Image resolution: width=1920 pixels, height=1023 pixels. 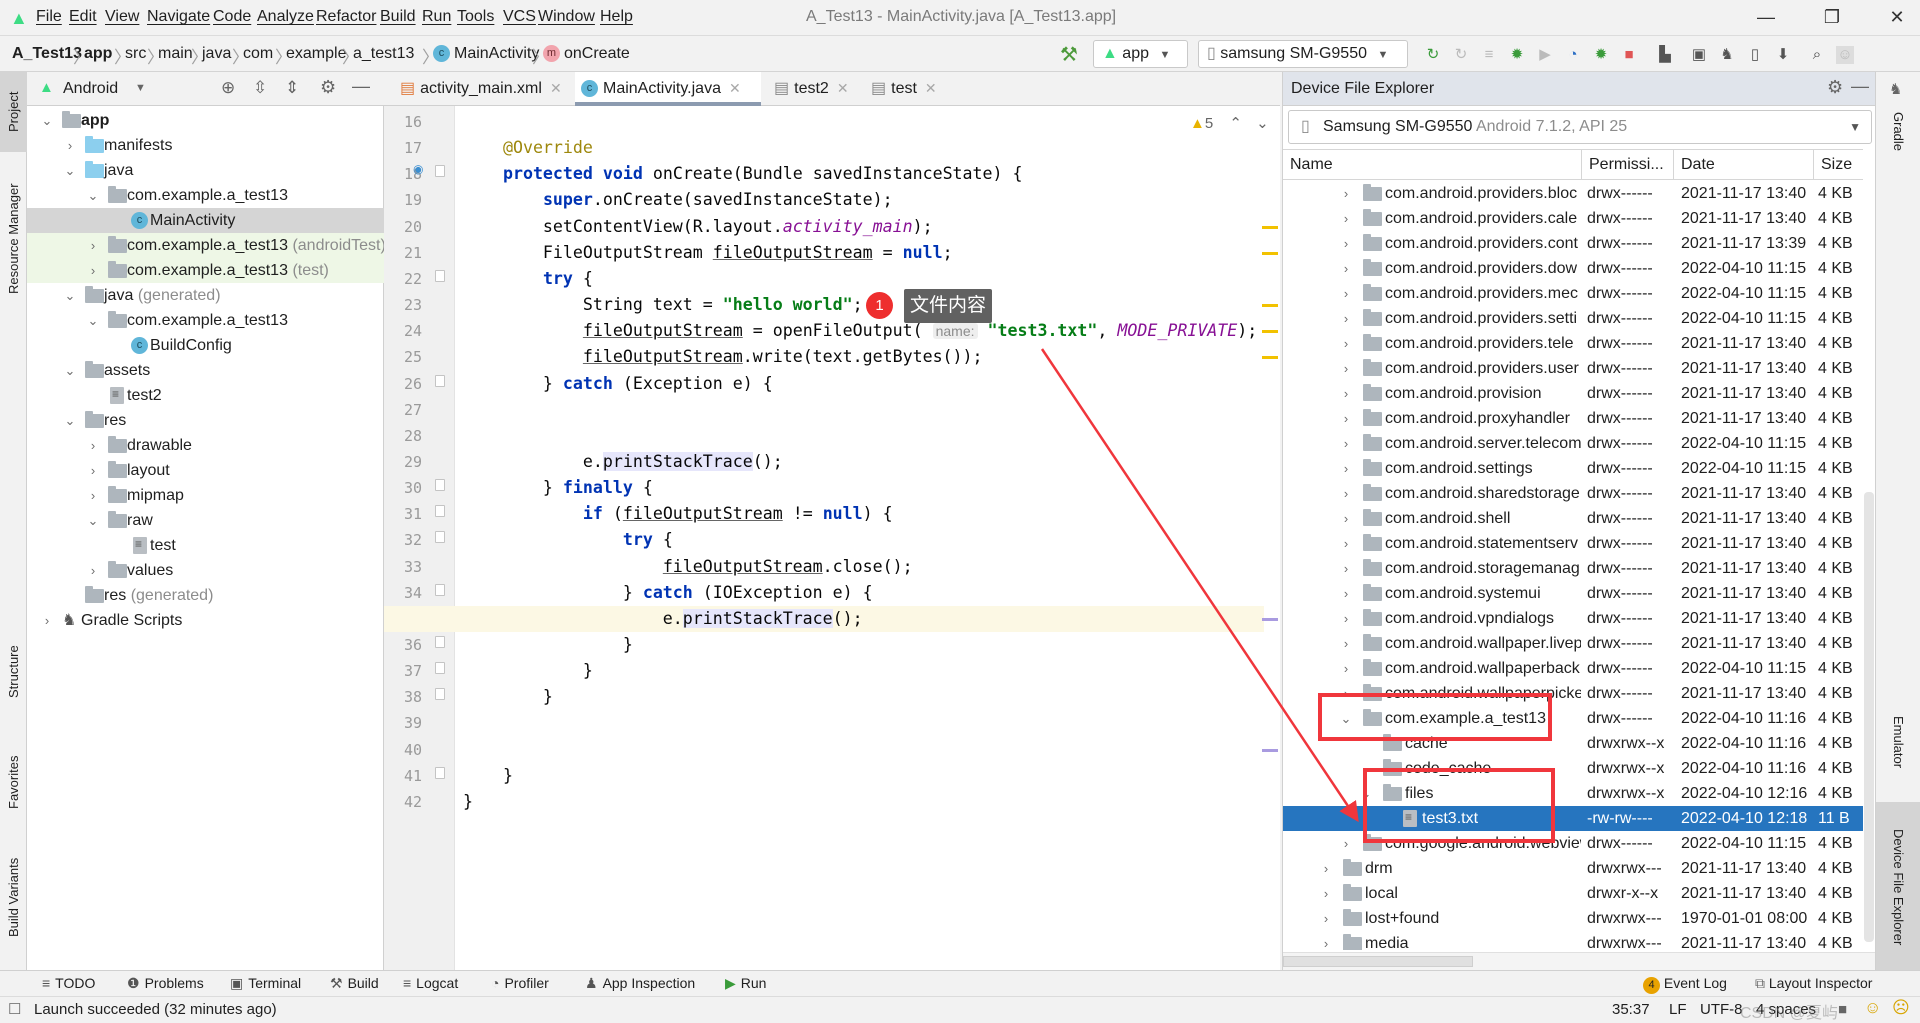 What do you see at coordinates (216, 54) in the screenshot?
I see `breadcrumb-java: java` at bounding box center [216, 54].